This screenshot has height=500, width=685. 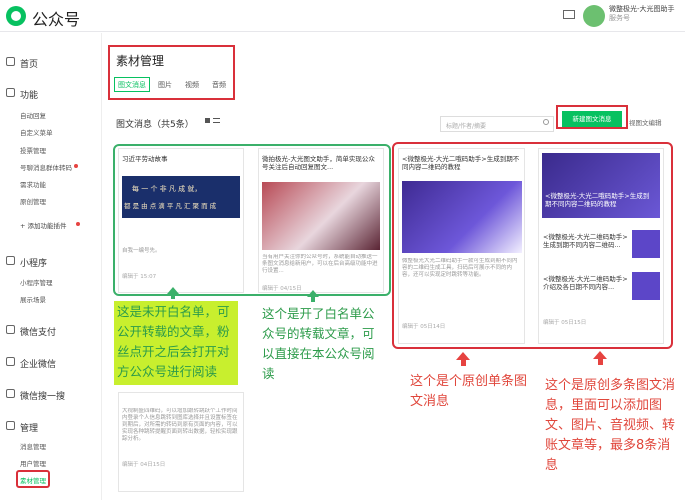 I want to click on card-footer: 编辑于 05日14日, so click(x=424, y=327).